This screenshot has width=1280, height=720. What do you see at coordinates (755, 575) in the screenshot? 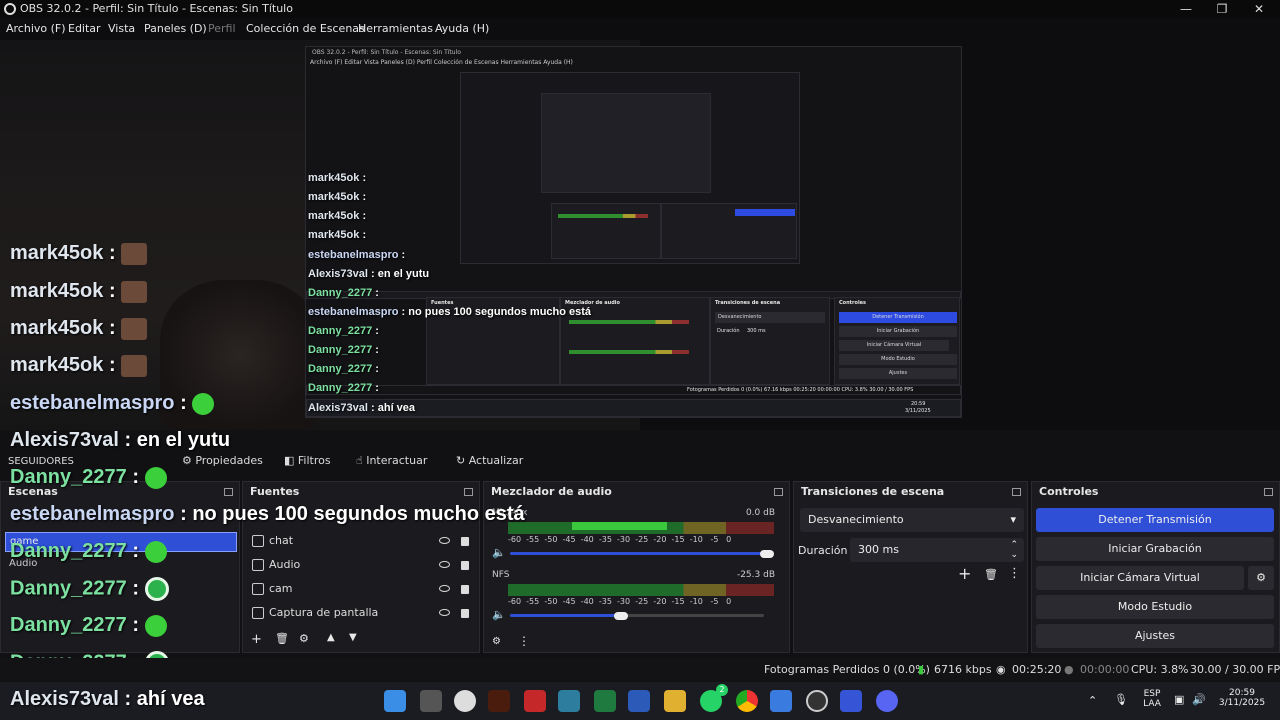
I see `channel-level: -25.3 dB` at bounding box center [755, 575].